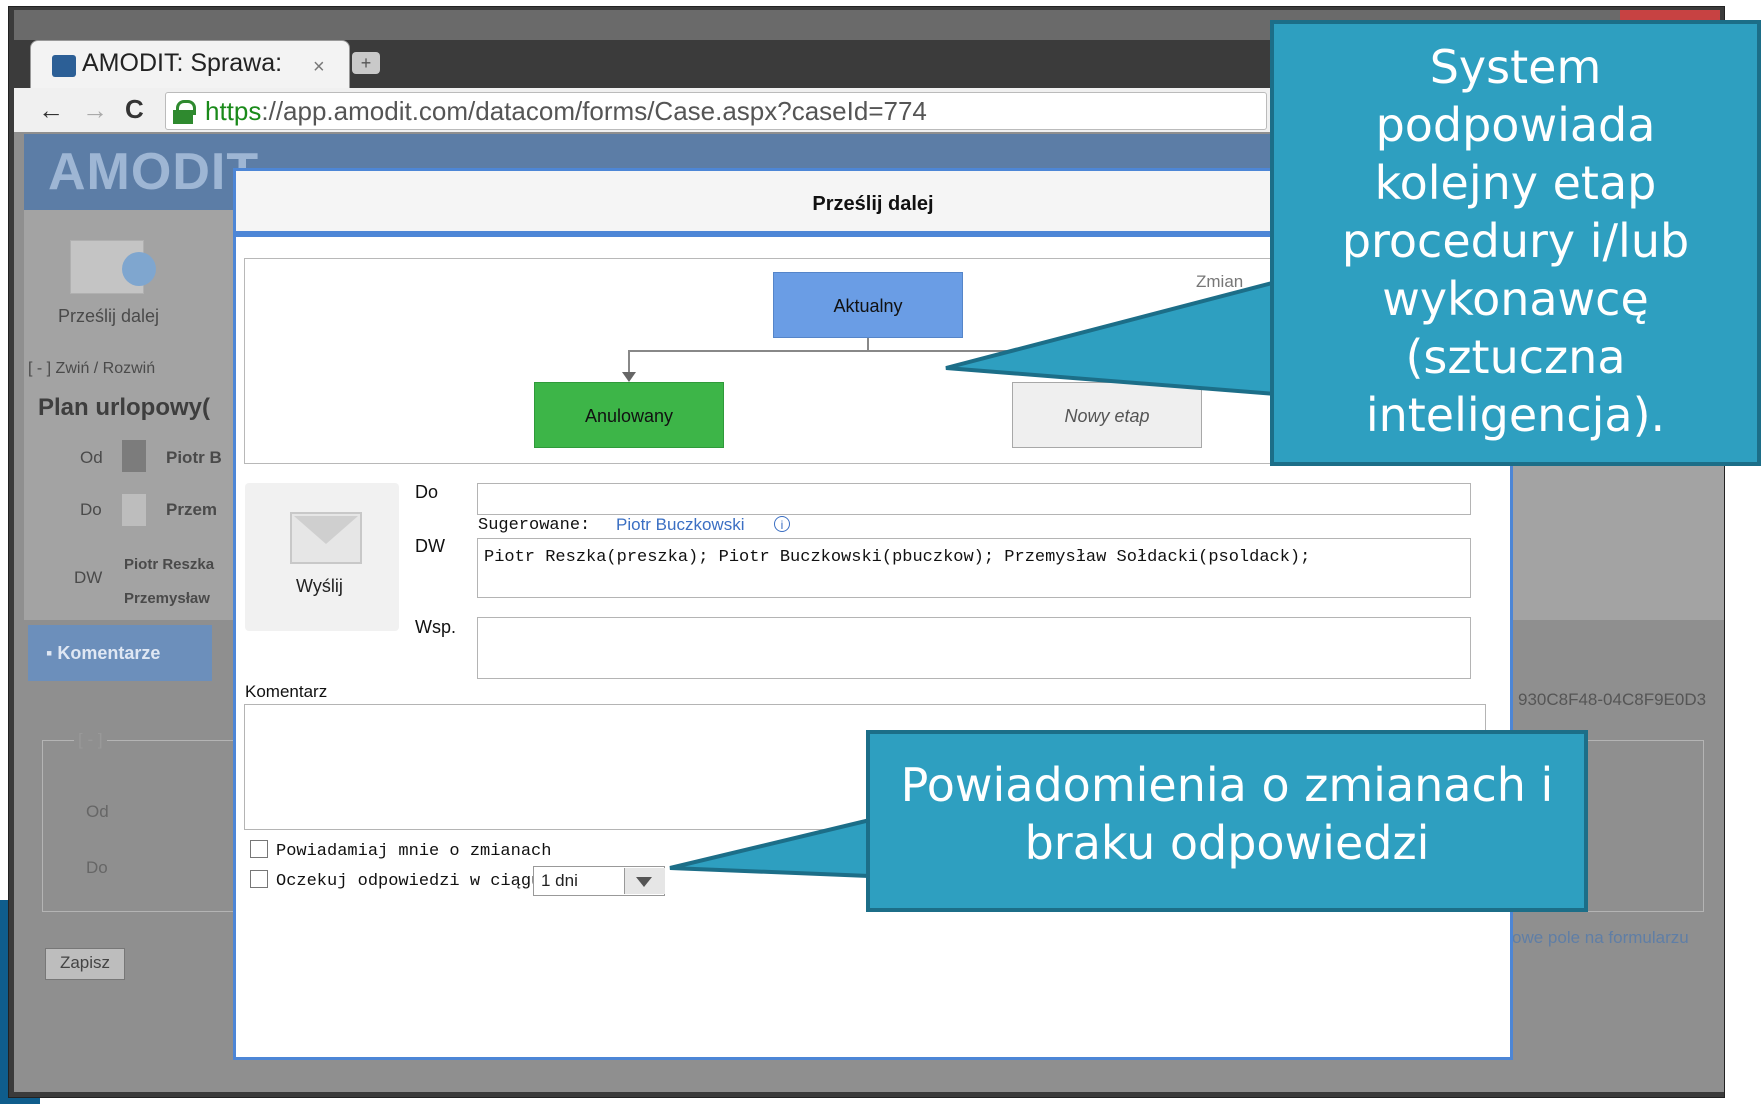 This screenshot has height=1104, width=1761. What do you see at coordinates (1111, 338) in the screenshot?
I see `callout-top-pointer` at bounding box center [1111, 338].